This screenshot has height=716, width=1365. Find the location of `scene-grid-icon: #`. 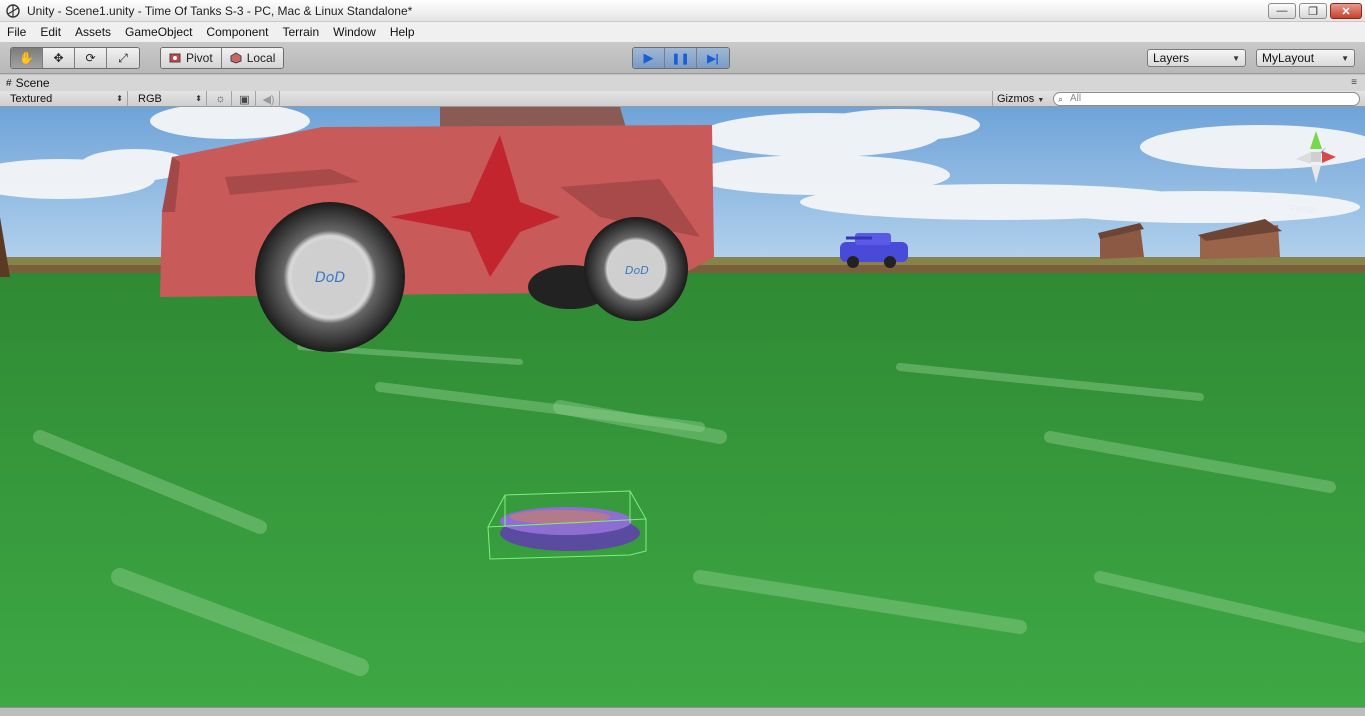

scene-grid-icon: # is located at coordinates (9, 83).